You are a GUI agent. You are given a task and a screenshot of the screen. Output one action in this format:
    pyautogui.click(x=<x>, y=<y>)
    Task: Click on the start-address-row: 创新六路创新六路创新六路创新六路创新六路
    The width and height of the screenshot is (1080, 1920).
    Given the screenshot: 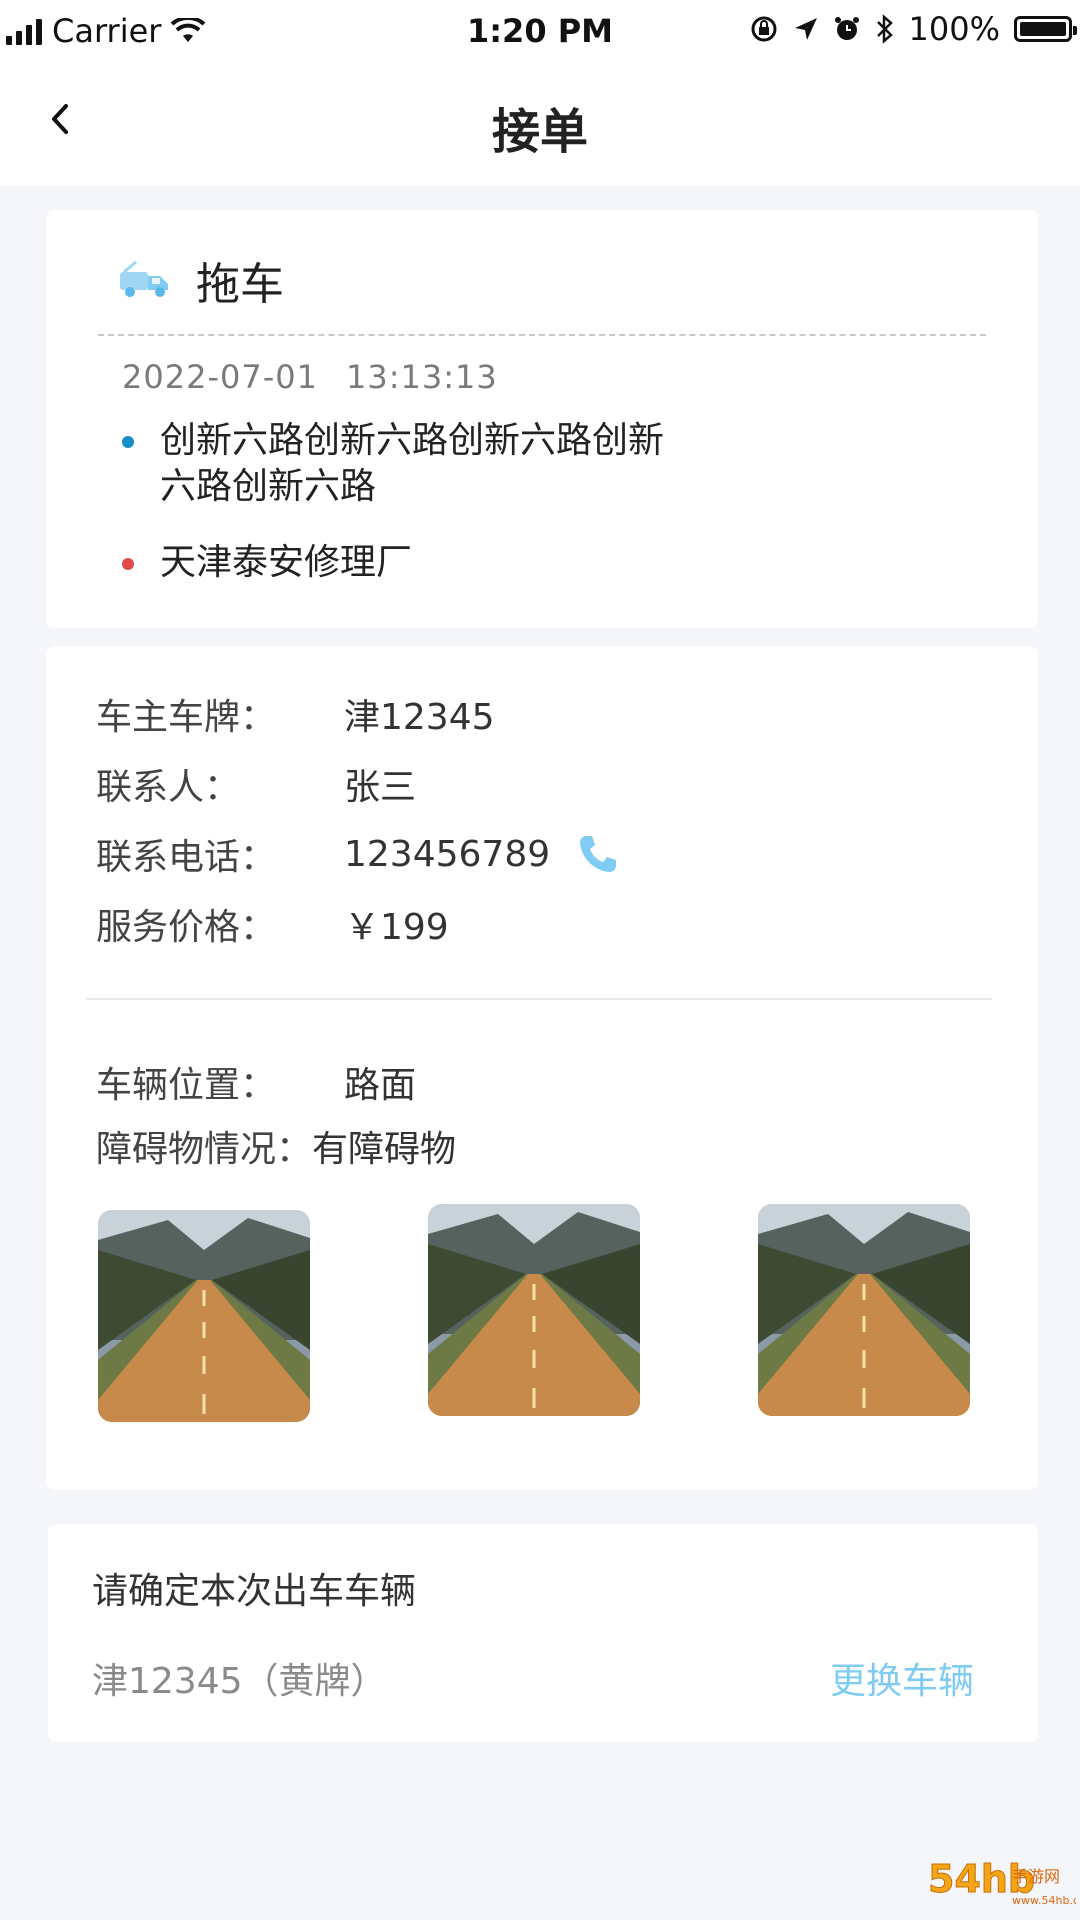 What is the action you would take?
    pyautogui.click(x=402, y=464)
    